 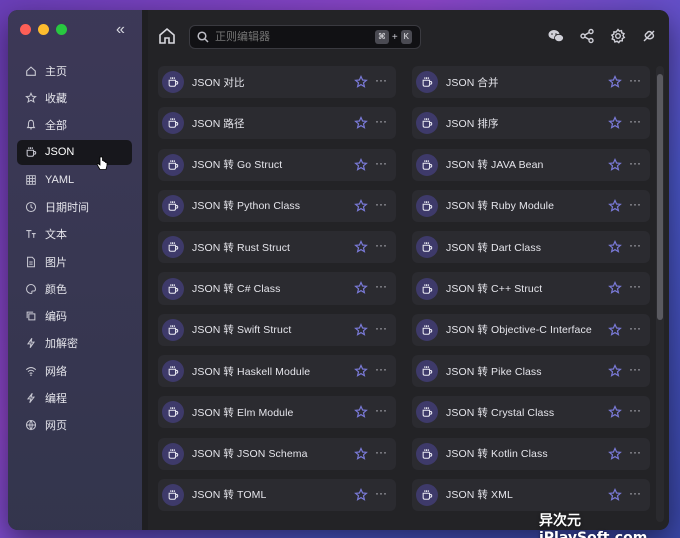 What do you see at coordinates (660, 197) in the screenshot?
I see `scrollbar-thumb` at bounding box center [660, 197].